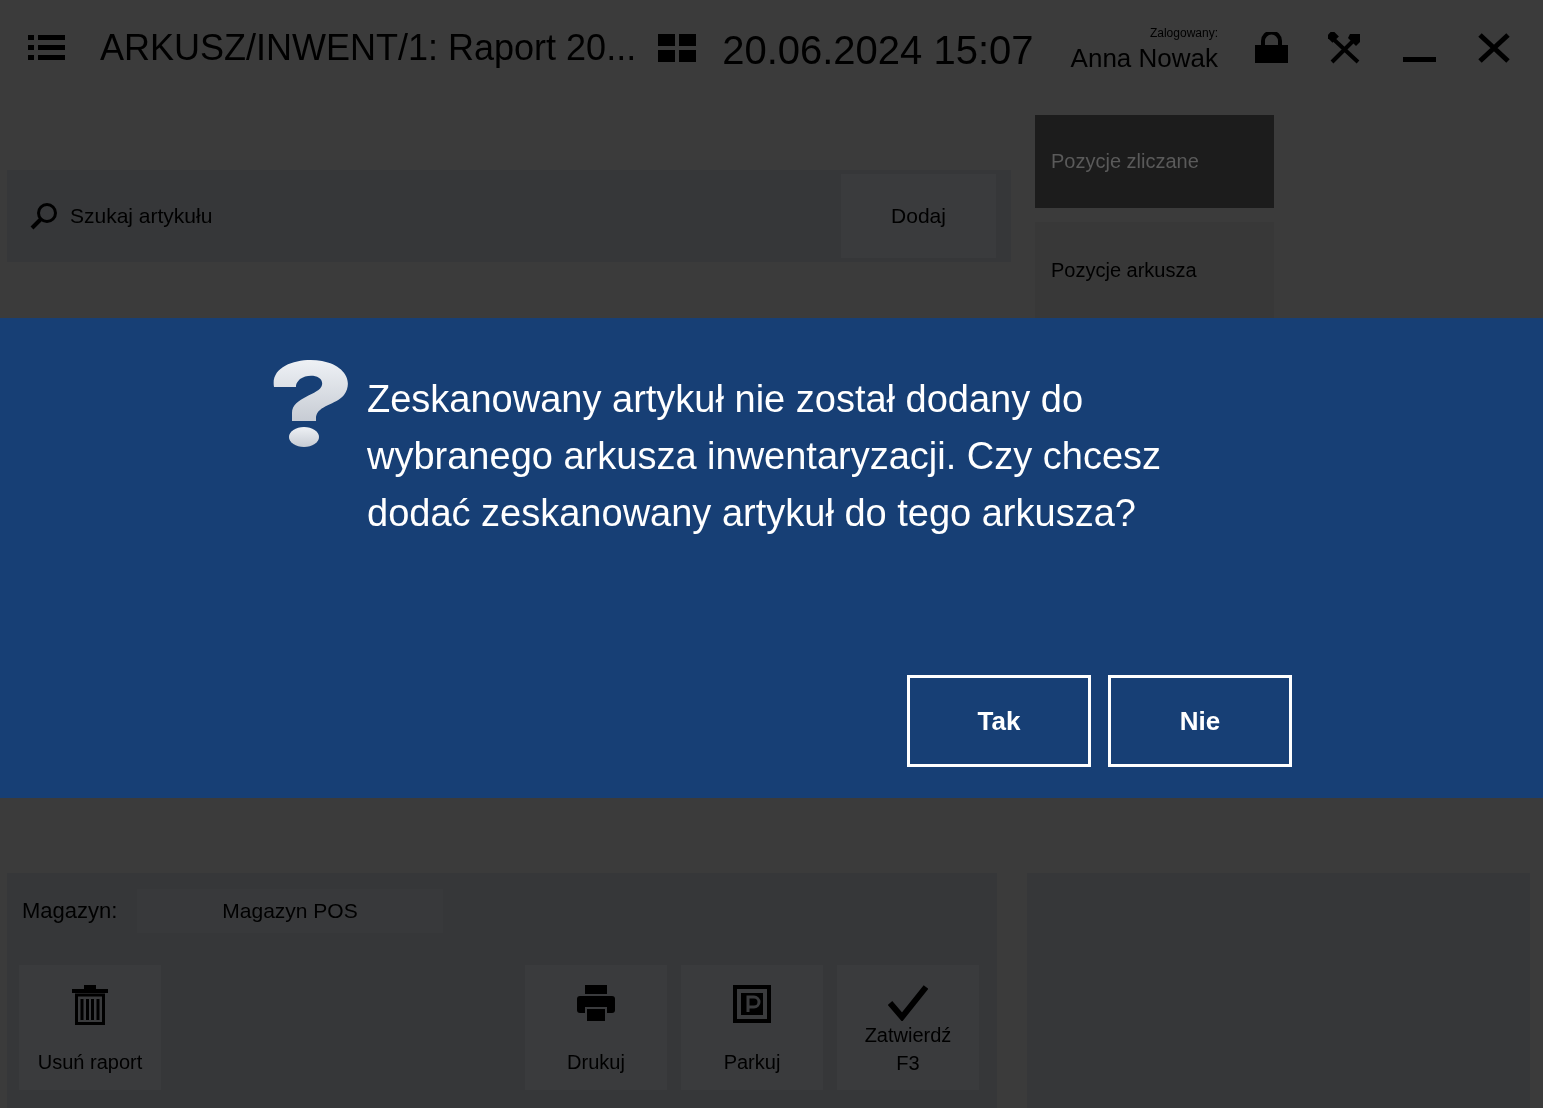  What do you see at coordinates (765, 456) in the screenshot?
I see `dialog-message: Zeskanowany artykuł nie został dodany do wybranego arkusza inwentaryzacji. Czy chcesz dodać zeskanowany artykuł do tego arkusza?` at bounding box center [765, 456].